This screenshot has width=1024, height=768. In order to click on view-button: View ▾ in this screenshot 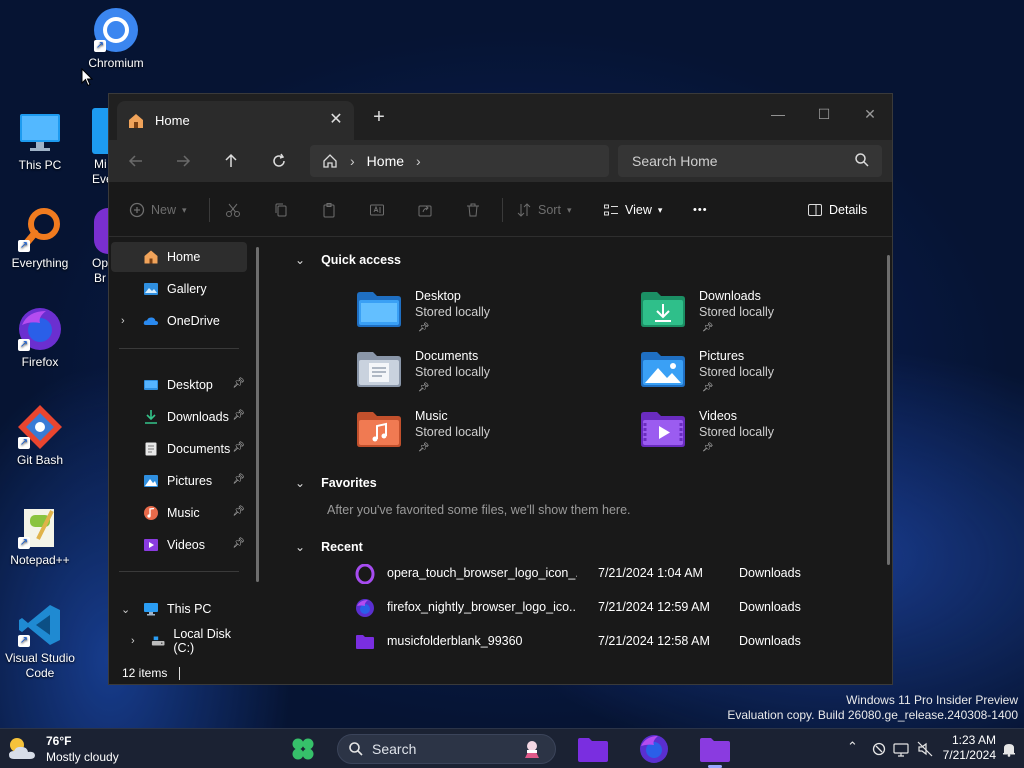, I will do `click(632, 210)`.